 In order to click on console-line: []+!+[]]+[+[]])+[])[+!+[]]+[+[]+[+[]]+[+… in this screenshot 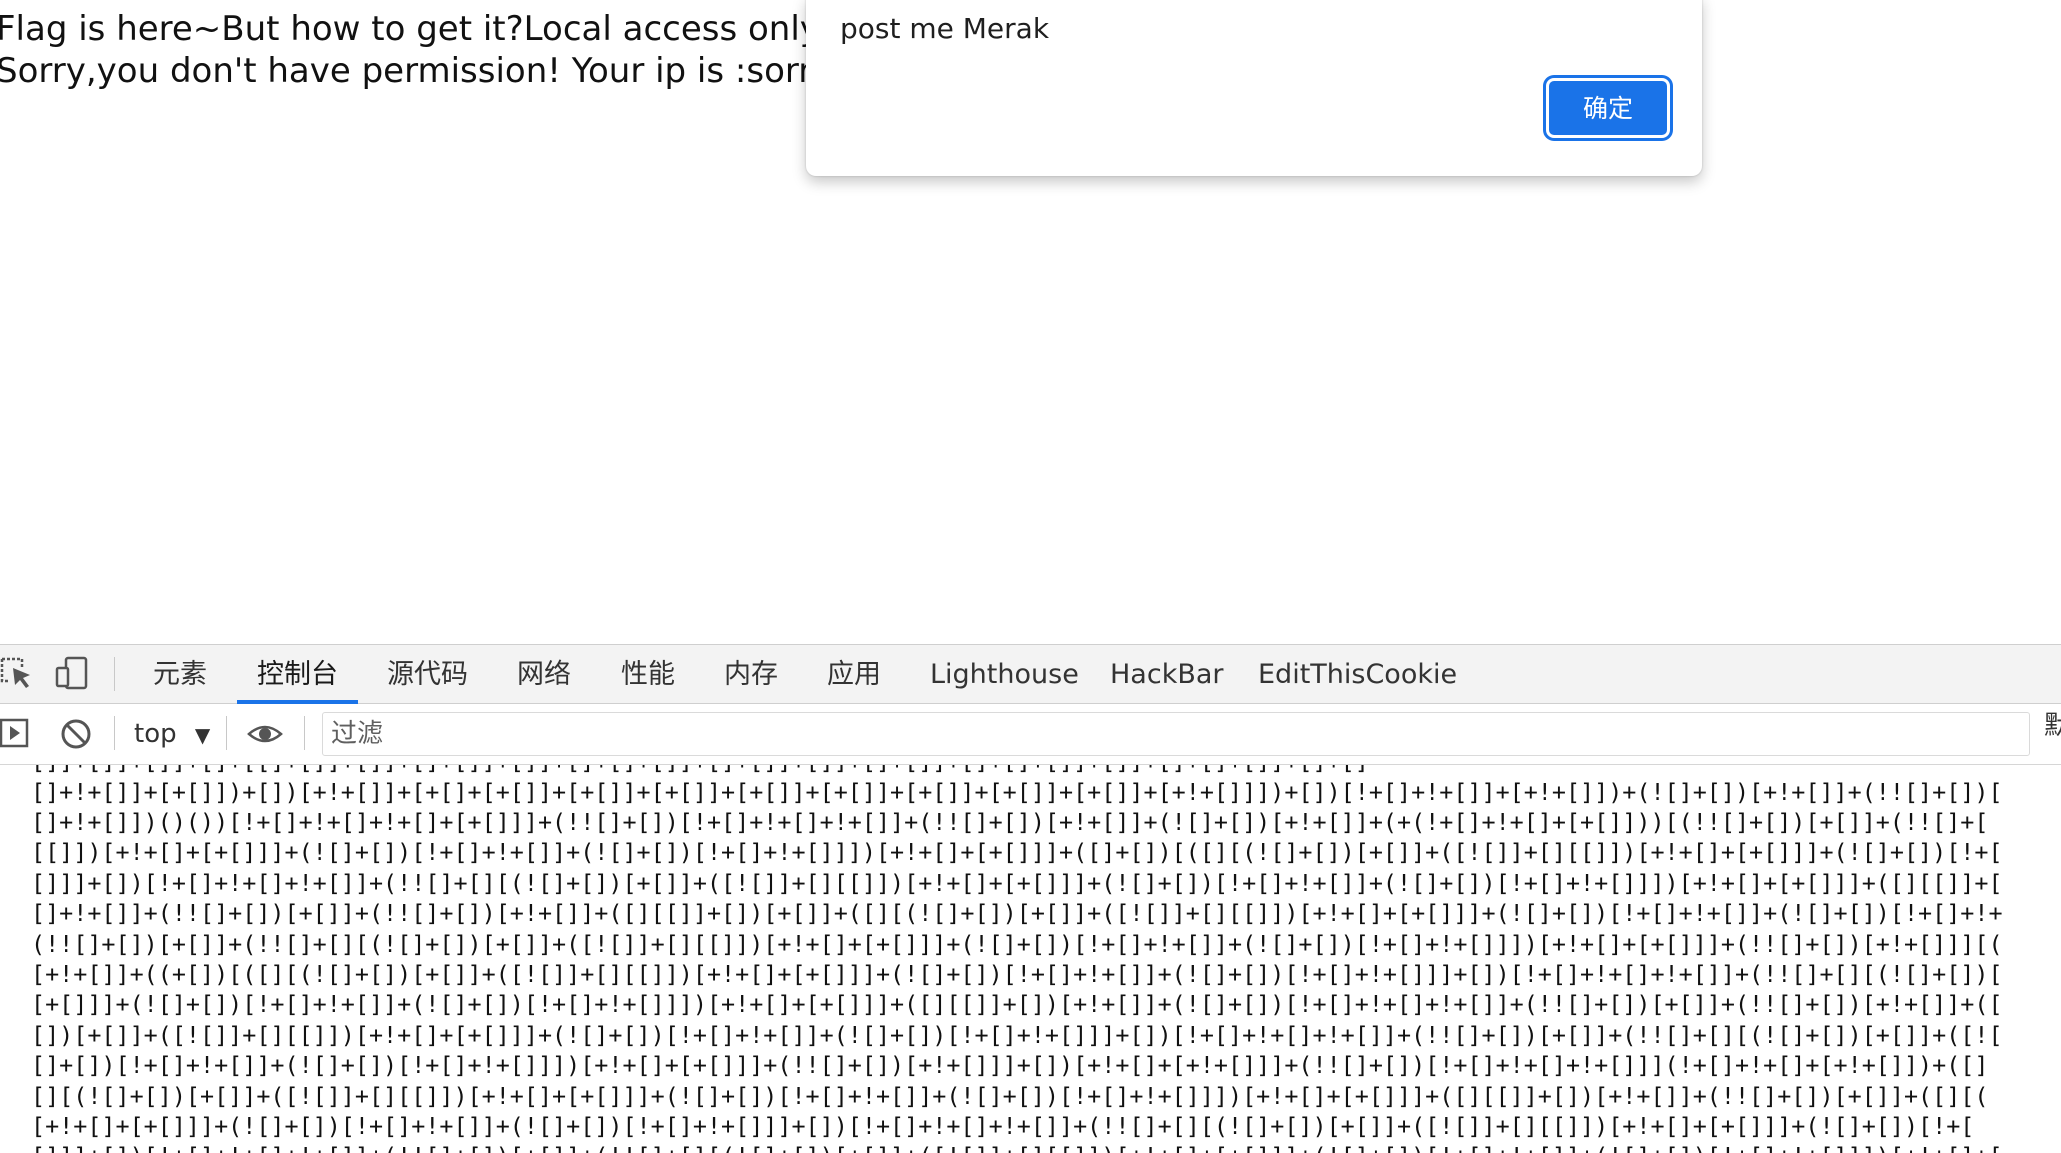, I will do `click(1017, 792)`.